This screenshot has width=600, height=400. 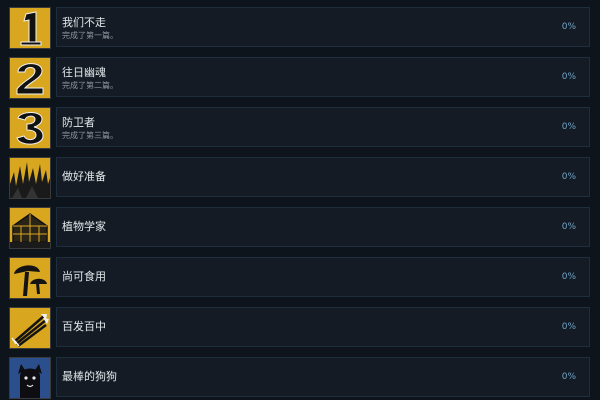 What do you see at coordinates (323, 77) in the screenshot?
I see `achievement-panel: 往日幽魂 完成了第二篇。 0%` at bounding box center [323, 77].